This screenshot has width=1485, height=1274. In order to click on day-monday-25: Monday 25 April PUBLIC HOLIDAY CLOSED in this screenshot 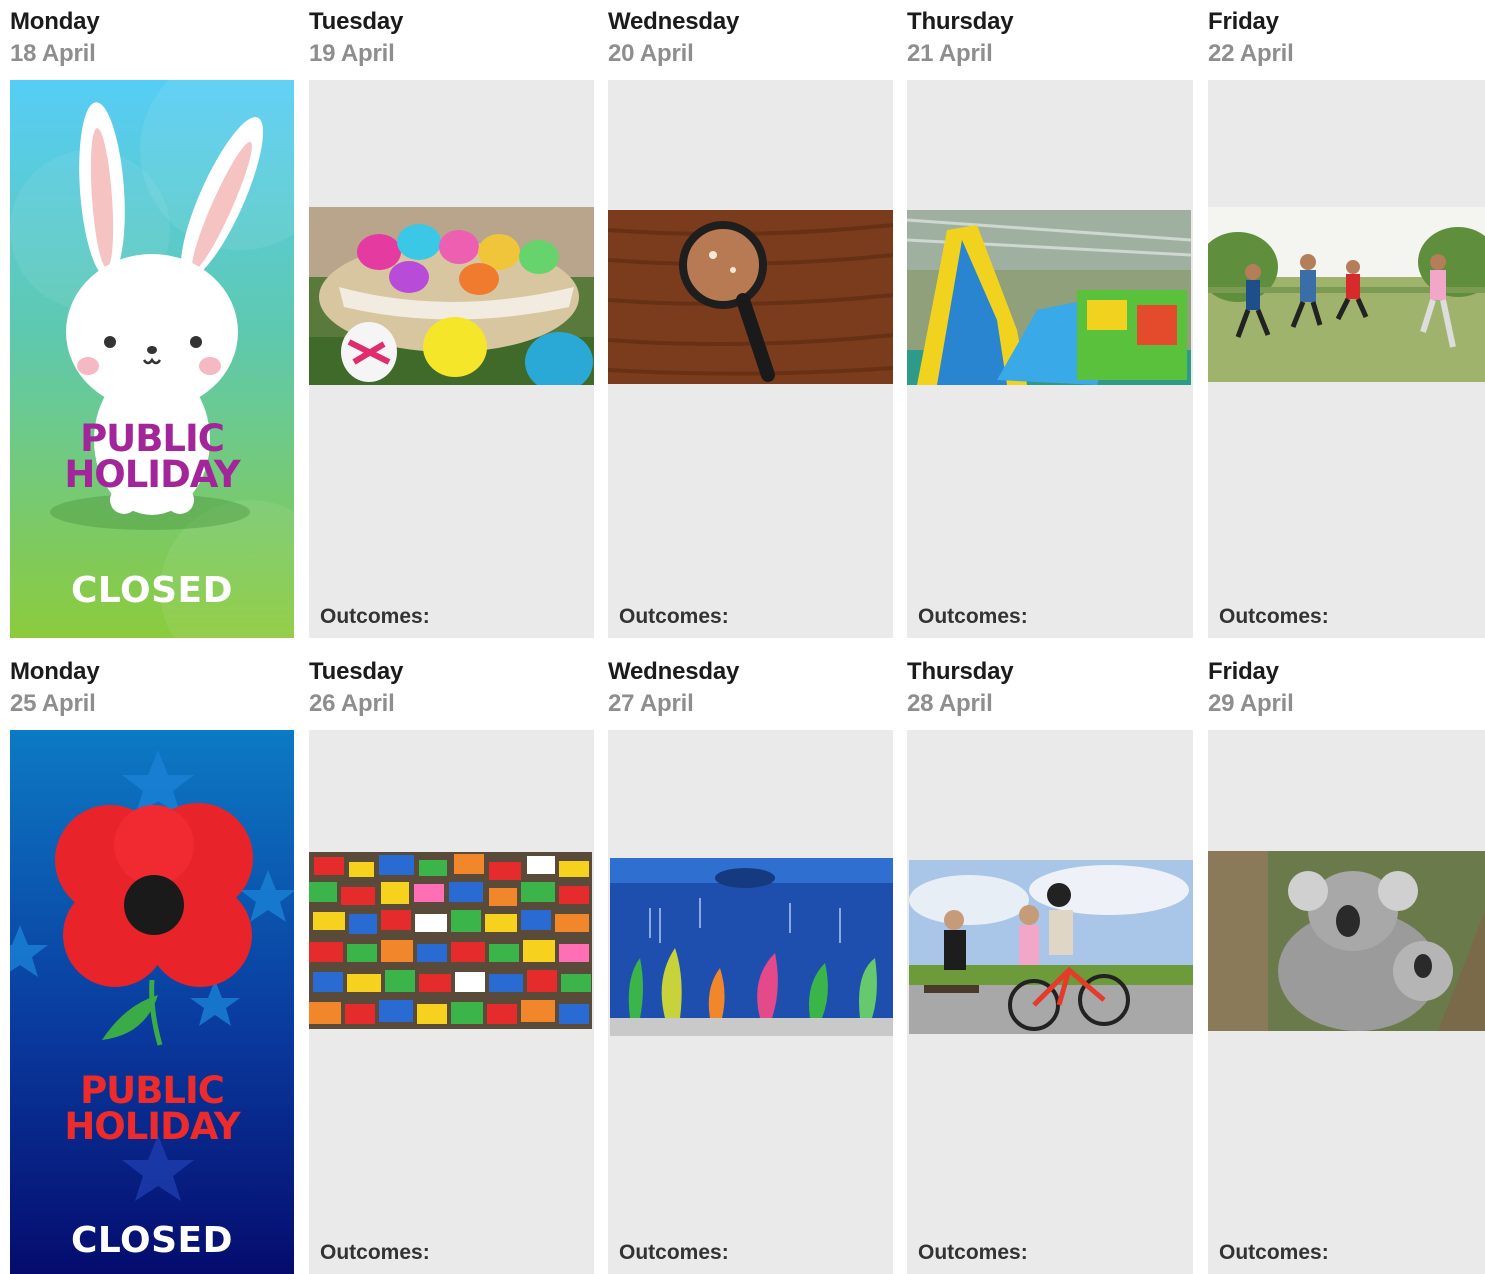, I will do `click(152, 966)`.